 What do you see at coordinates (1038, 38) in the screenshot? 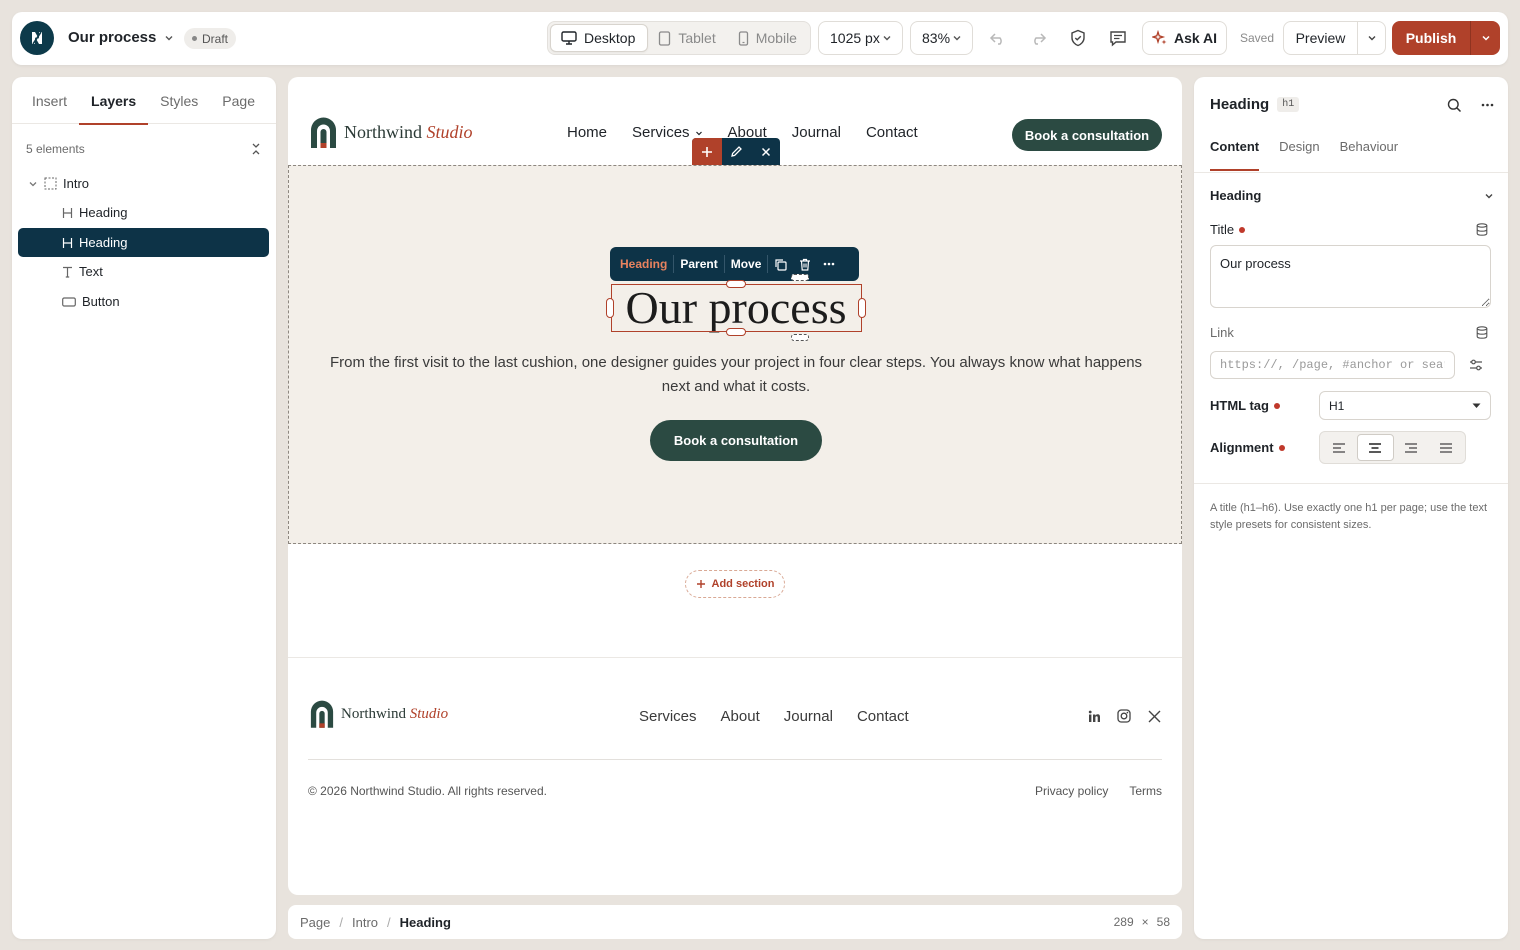
I see `redo-button` at bounding box center [1038, 38].